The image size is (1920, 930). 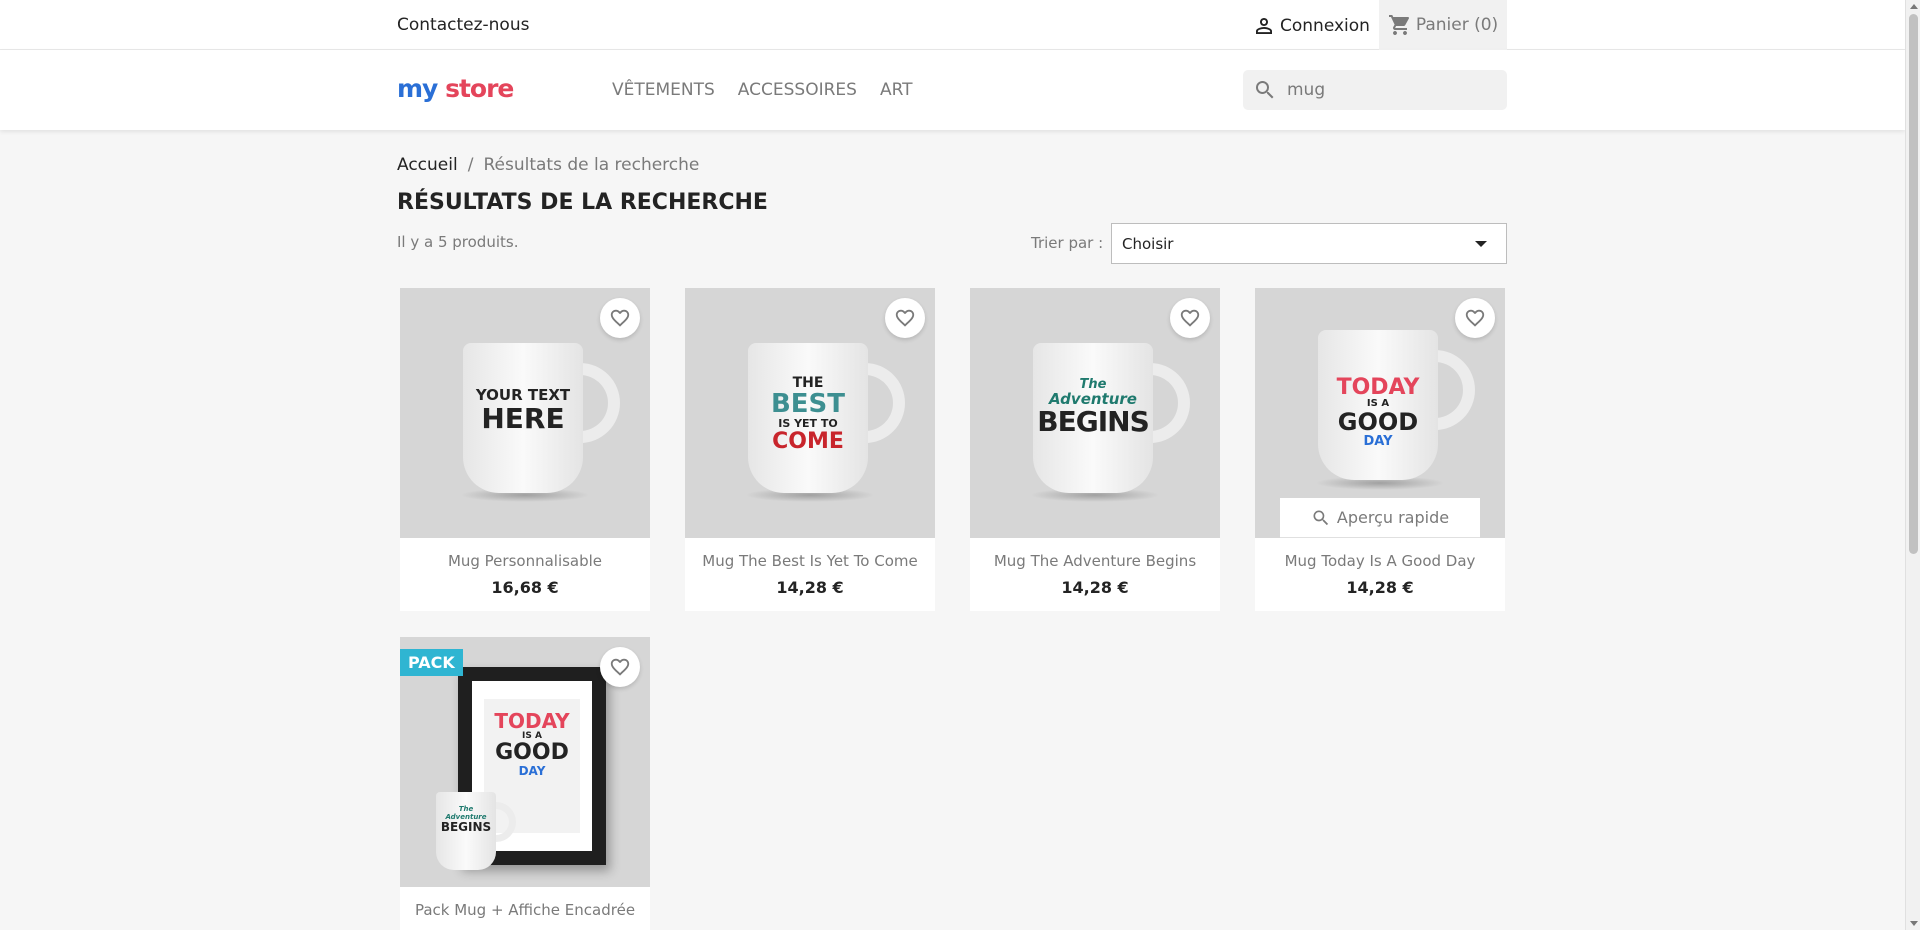 What do you see at coordinates (1378, 441) in the screenshot?
I see `mug-print-line: DAY` at bounding box center [1378, 441].